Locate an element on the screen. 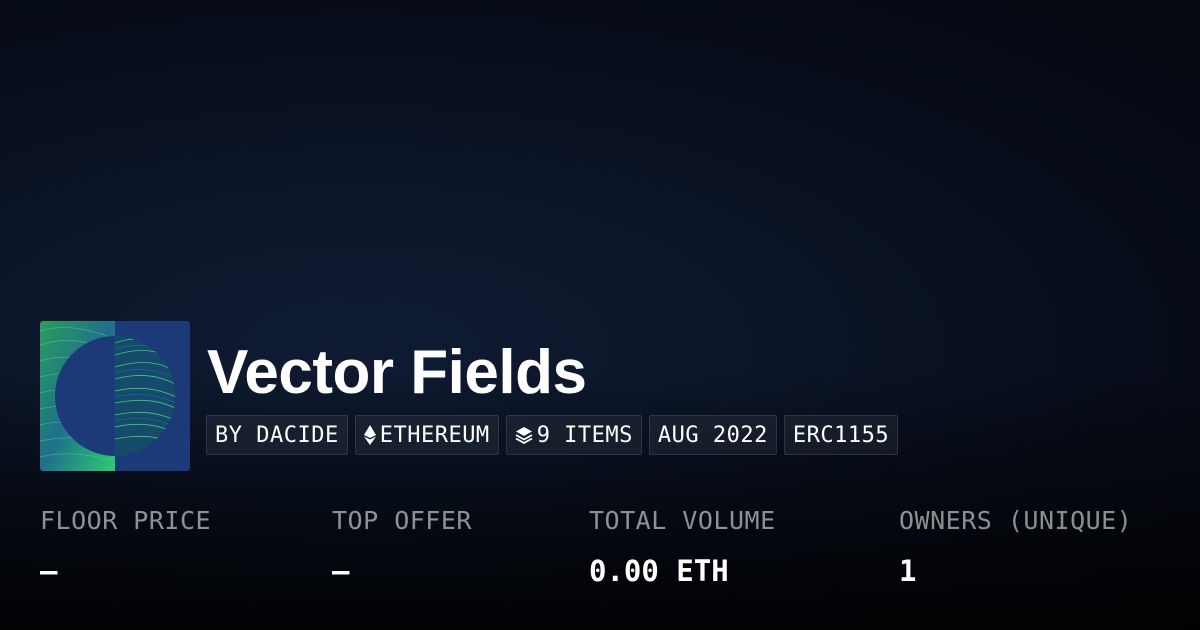 This screenshot has width=1200, height=630. items-label: 9 ITEMS is located at coordinates (584, 435).